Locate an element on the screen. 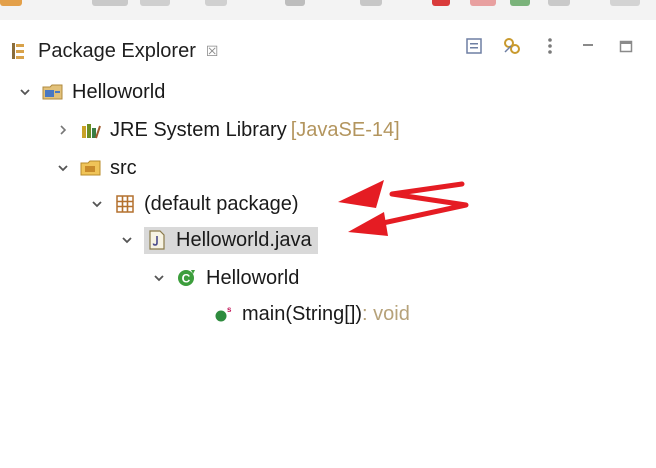 This screenshot has height=468, width=656. library-icon is located at coordinates (91, 130).